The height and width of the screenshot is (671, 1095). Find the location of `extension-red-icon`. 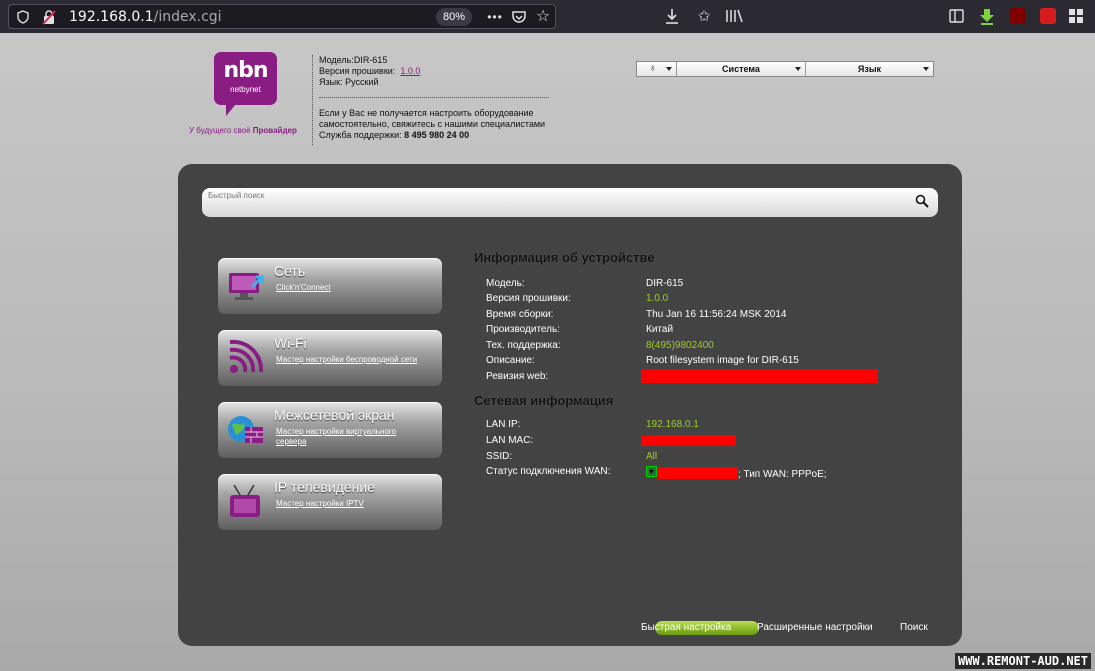

extension-red-icon is located at coordinates (1048, 16).